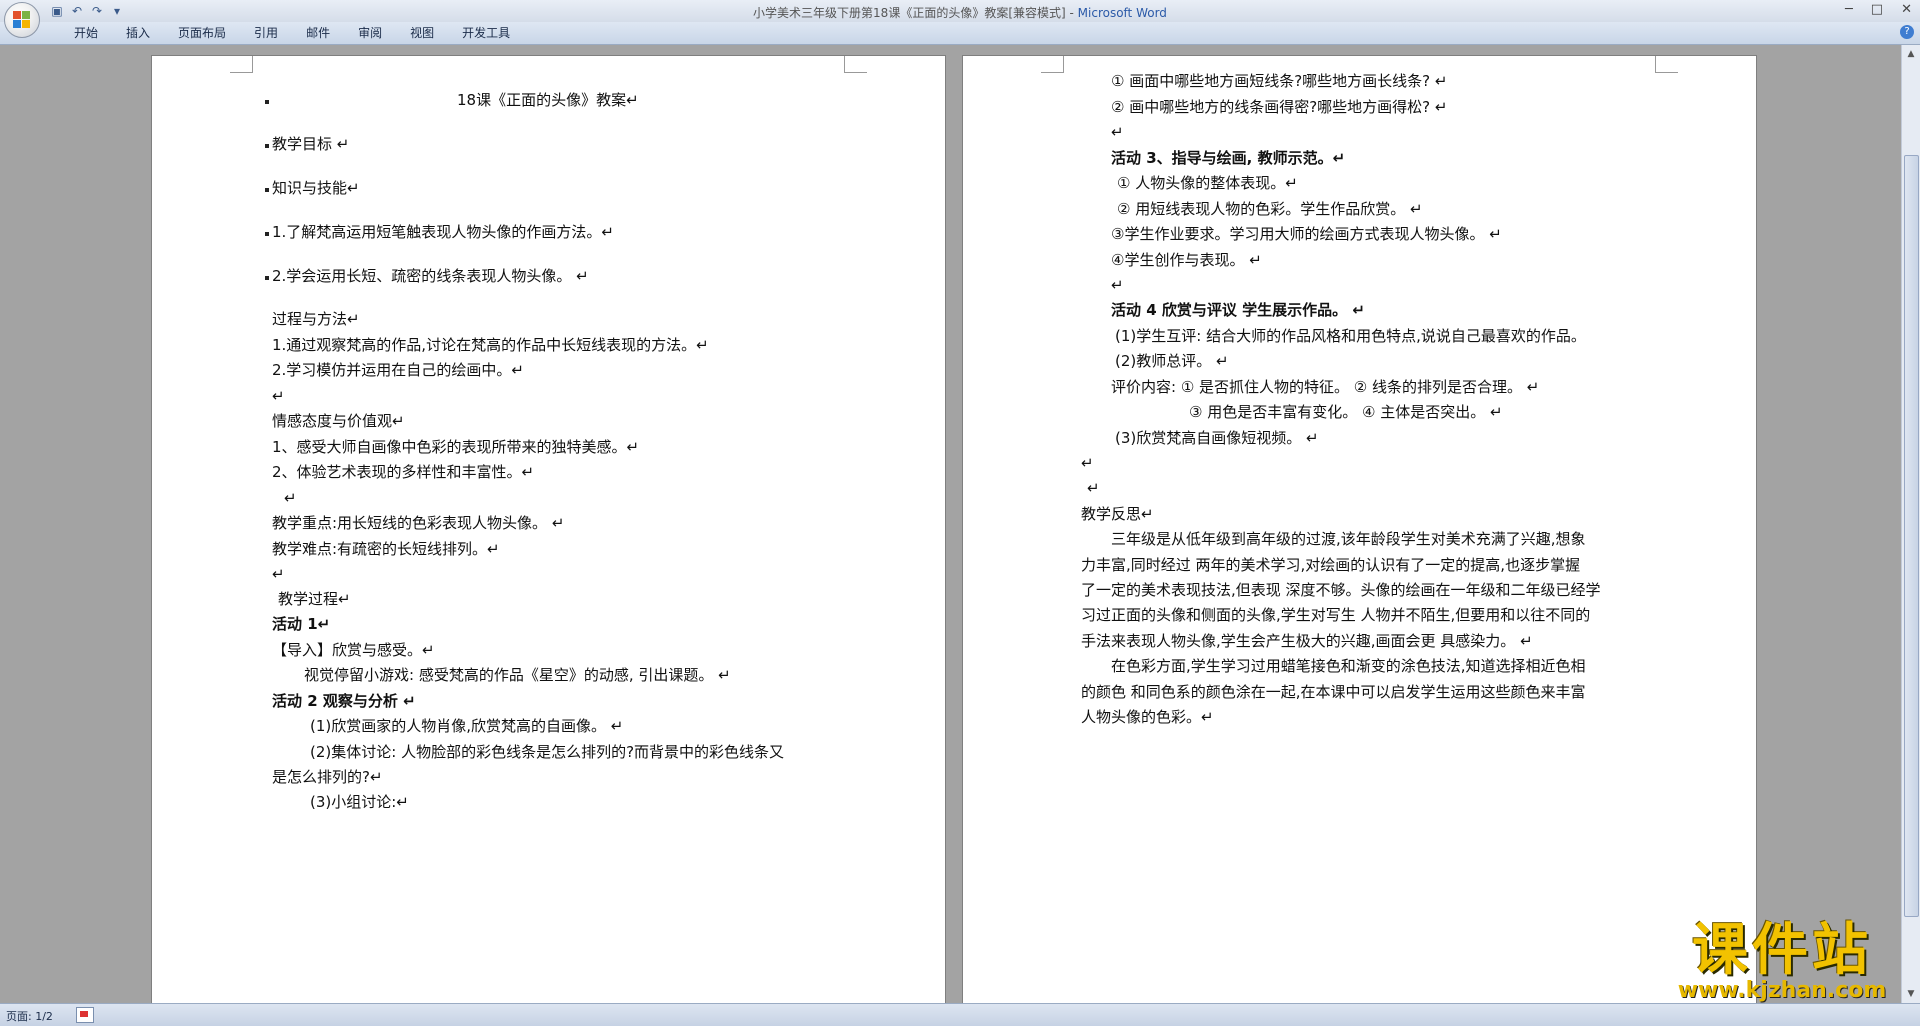 The height and width of the screenshot is (1026, 1920). Describe the element at coordinates (1307, 641) in the screenshot. I see `text-line: 手法来表现人物头像,学生会产生极大的兴趣,画面会更 具感染力。 ↵` at that location.